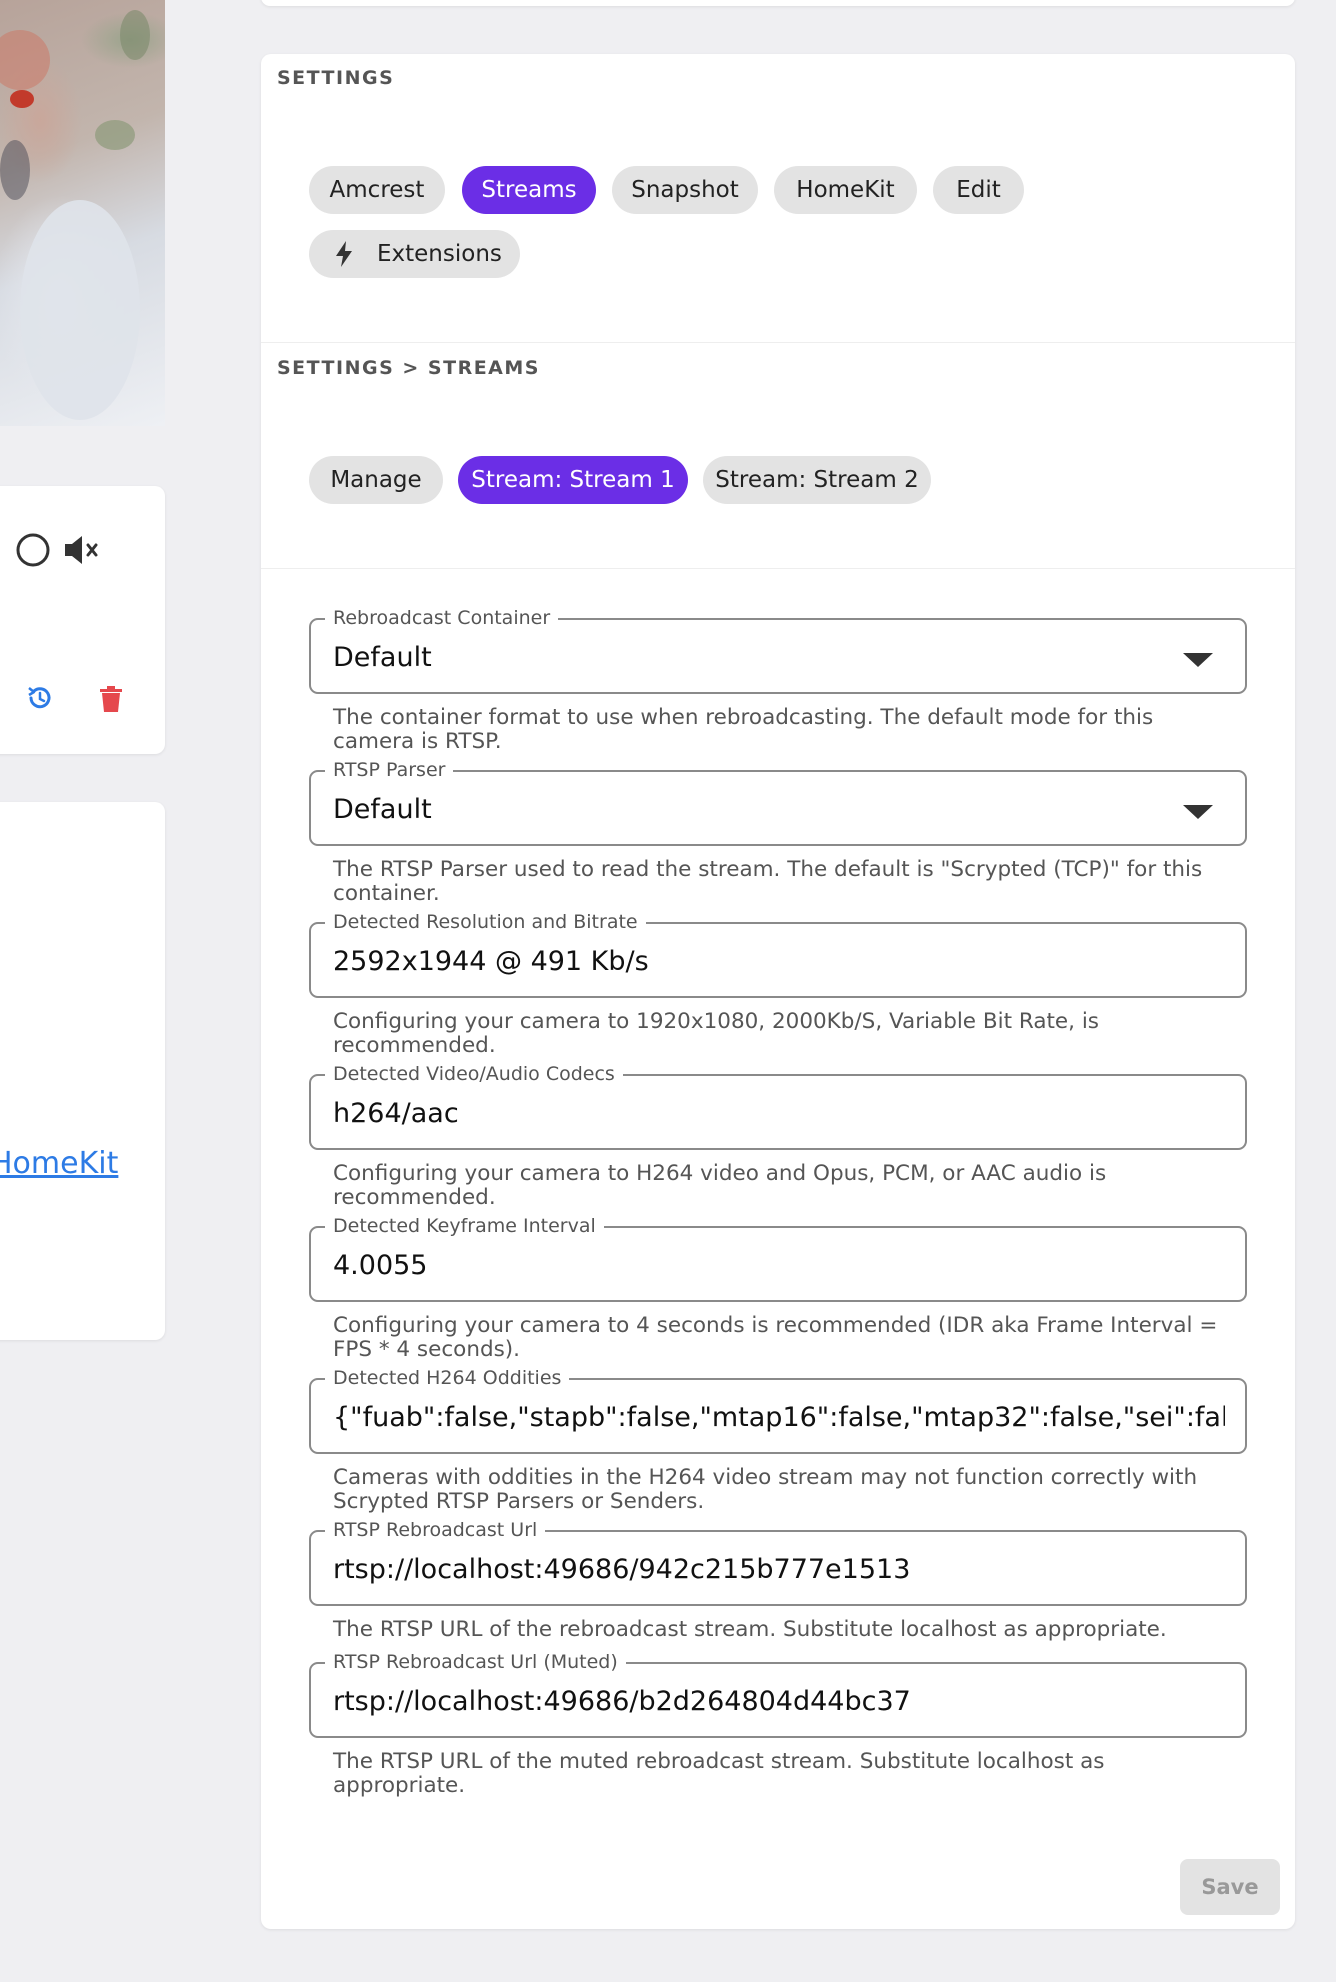 This screenshot has height=1982, width=1336. I want to click on field-value: h264/aac, so click(396, 1113).